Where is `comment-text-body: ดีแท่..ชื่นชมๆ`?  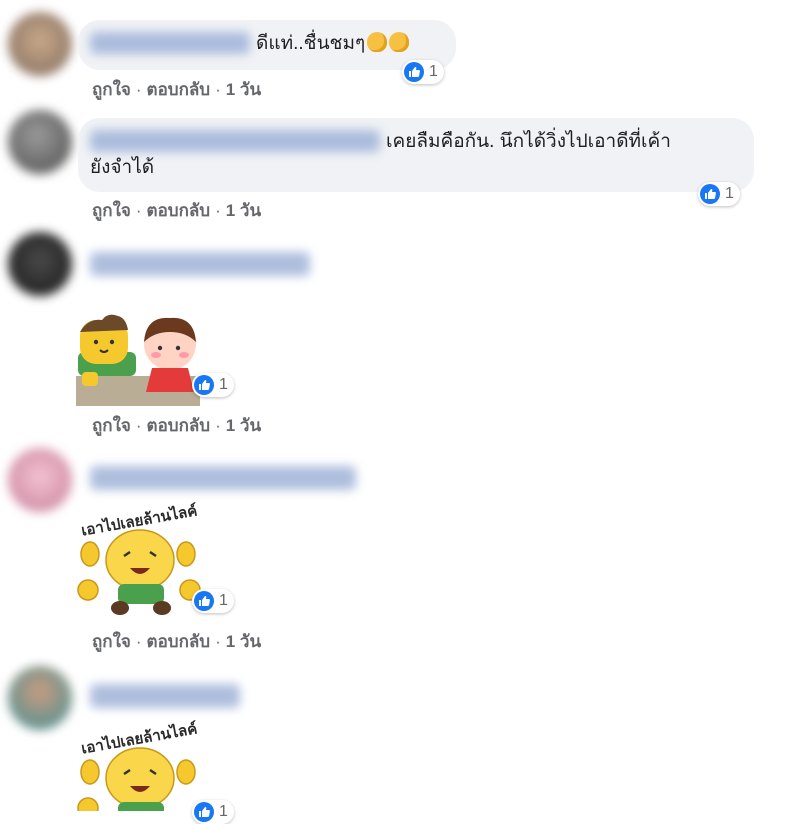
comment-text-body: ดีแท่..ชื่นชมๆ is located at coordinates (311, 43).